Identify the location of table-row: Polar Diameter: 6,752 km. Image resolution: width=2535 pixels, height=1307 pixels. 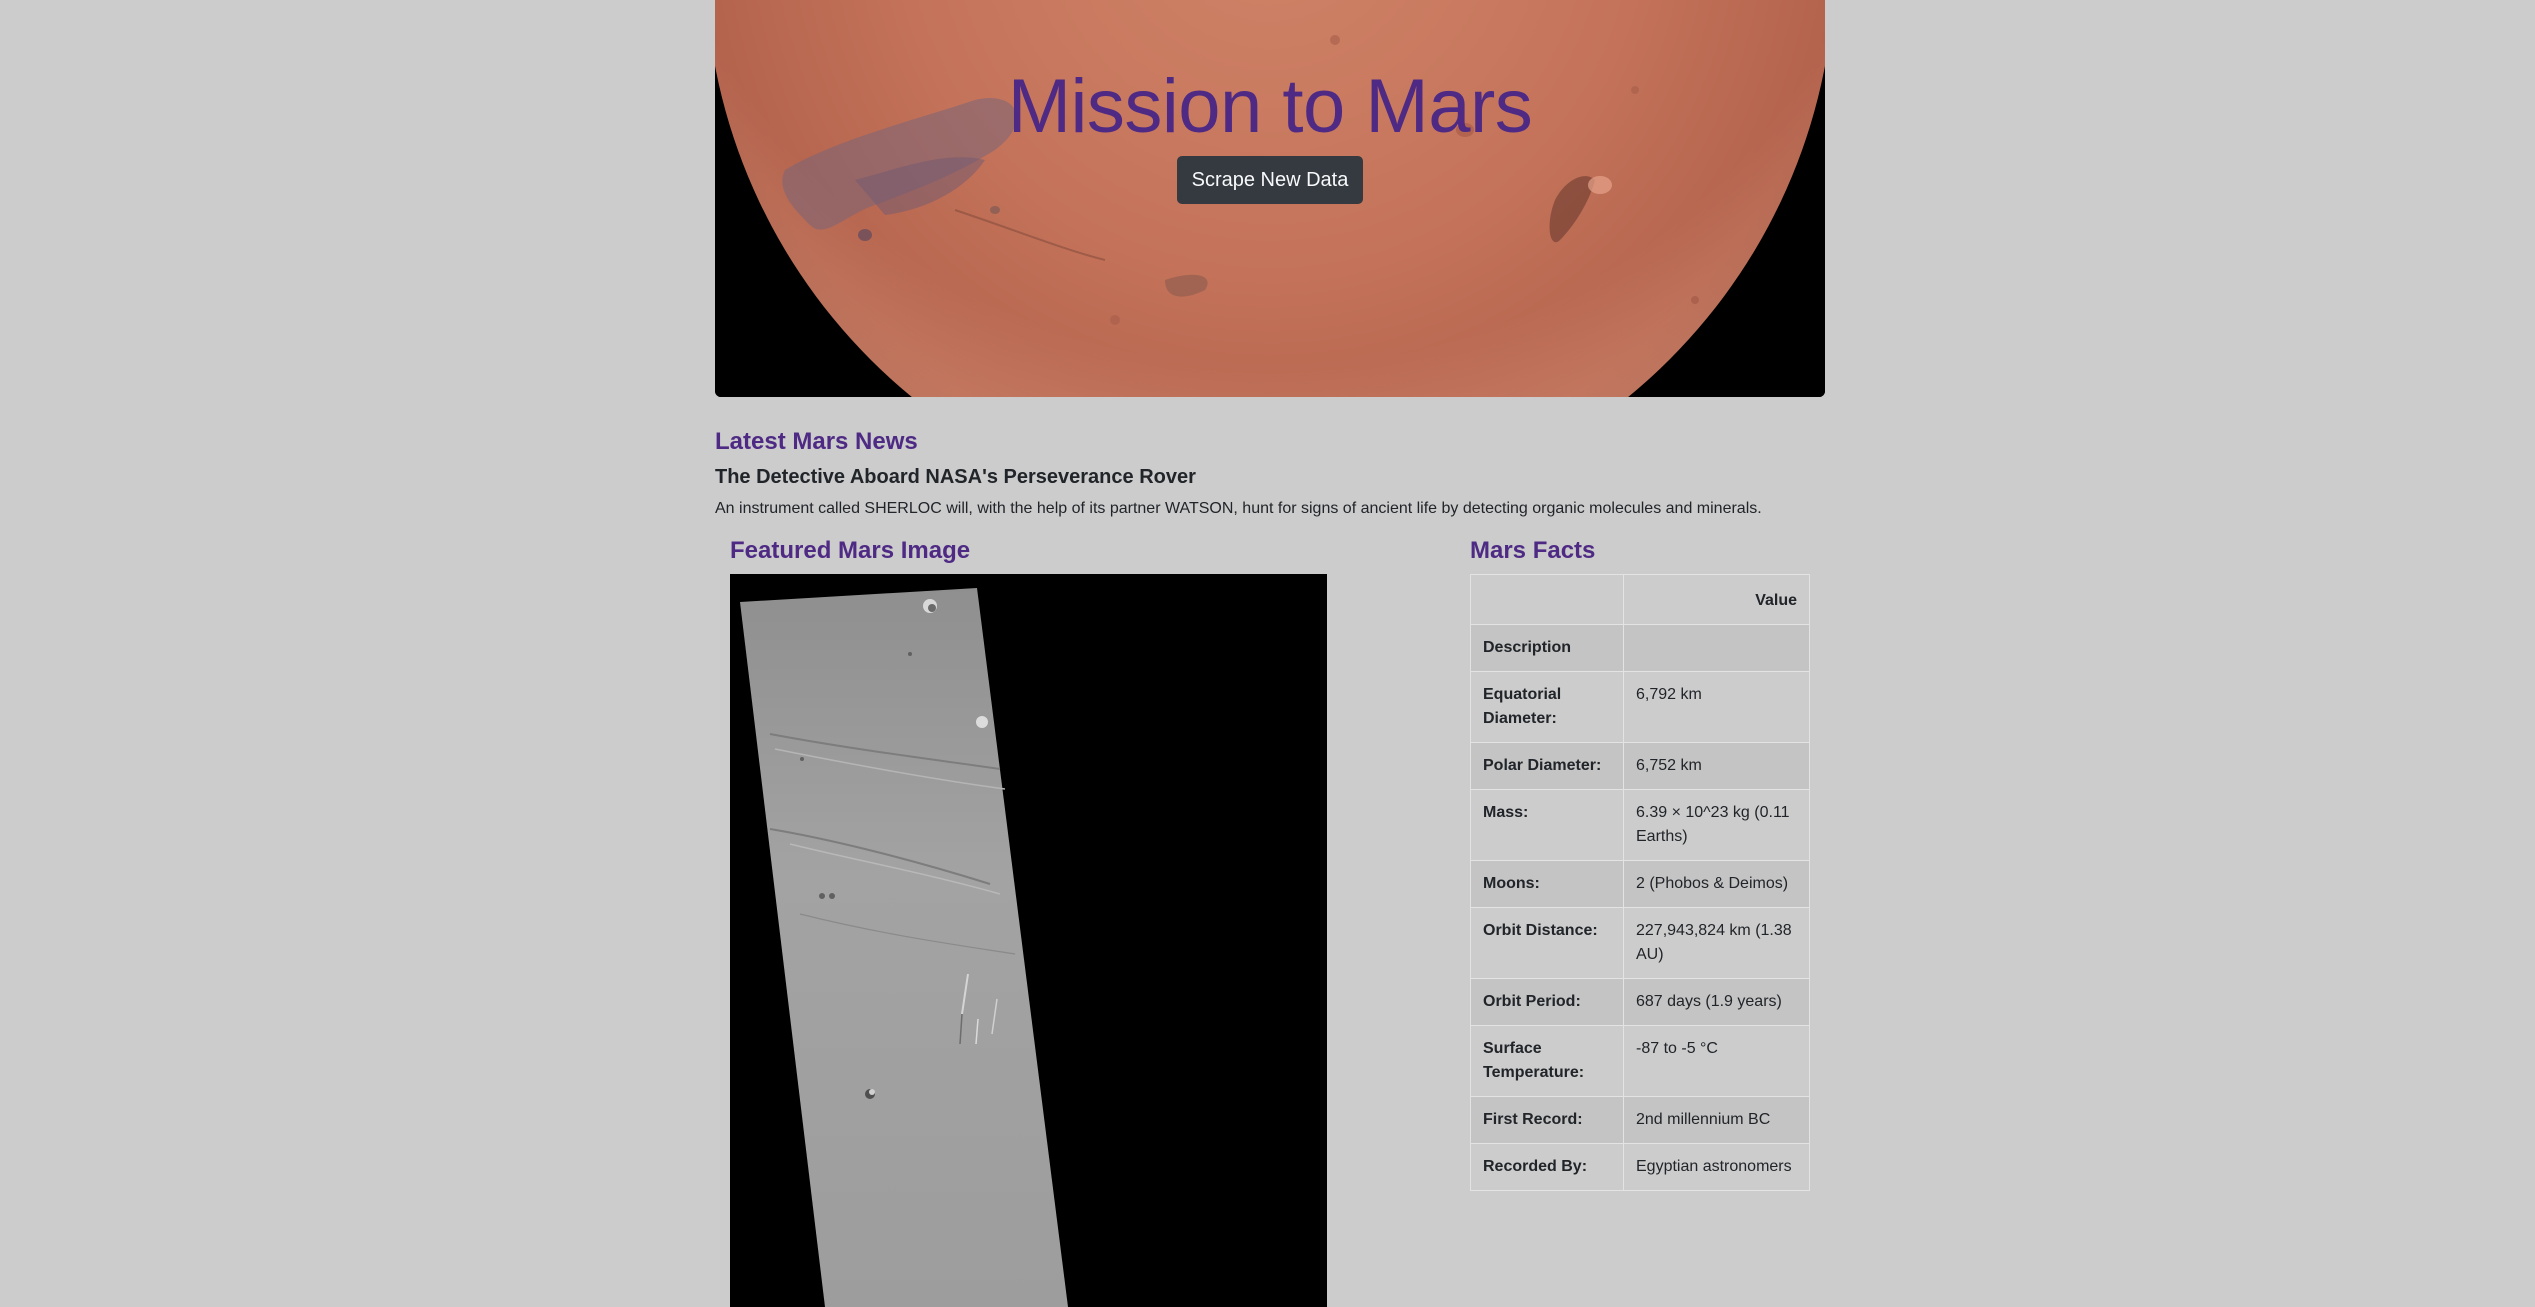
(1640, 766).